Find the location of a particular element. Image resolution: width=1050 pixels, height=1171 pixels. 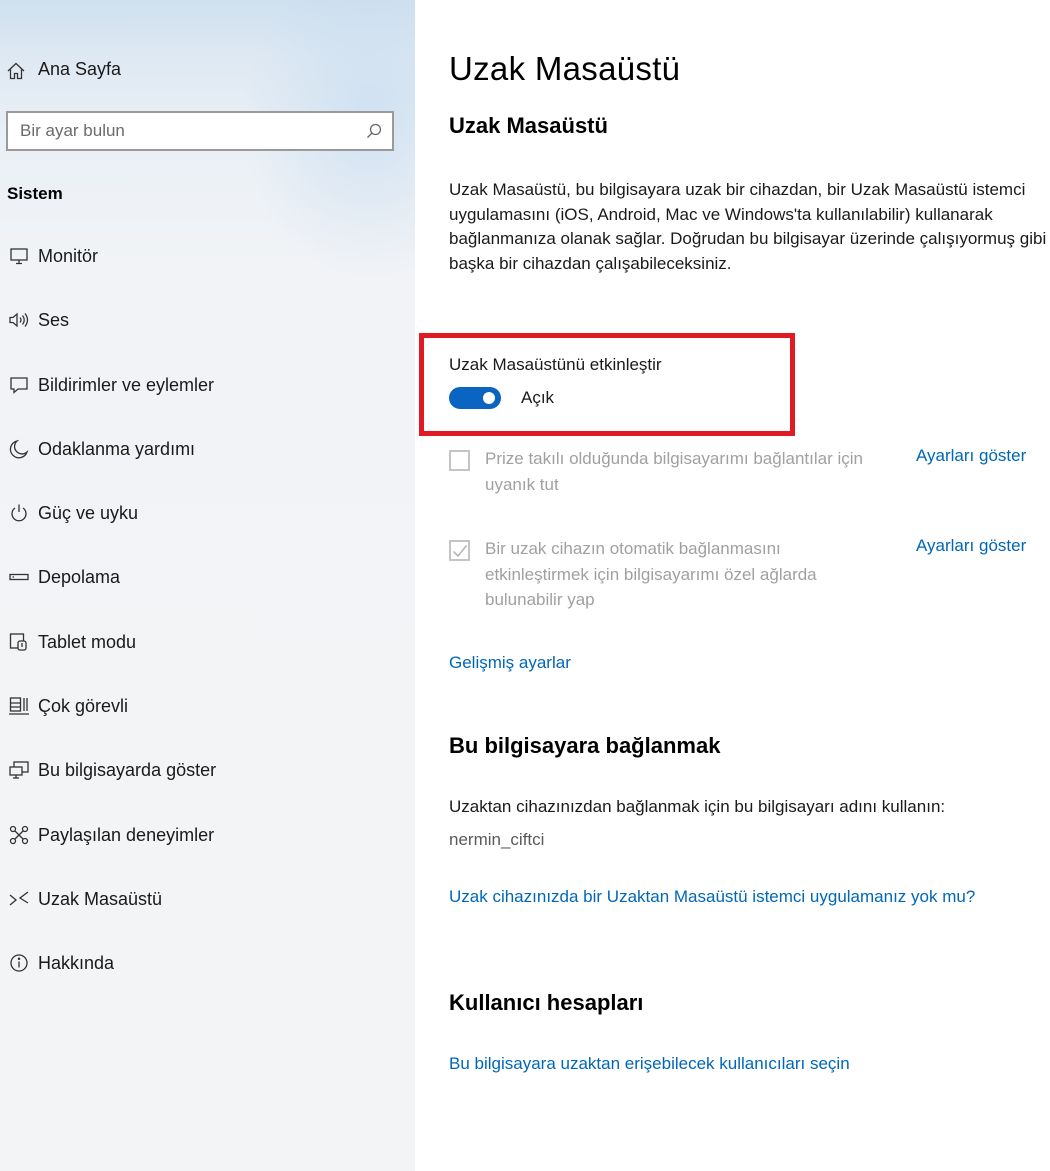

sidebar-home-label: Ana Sayfa is located at coordinates (80, 69).